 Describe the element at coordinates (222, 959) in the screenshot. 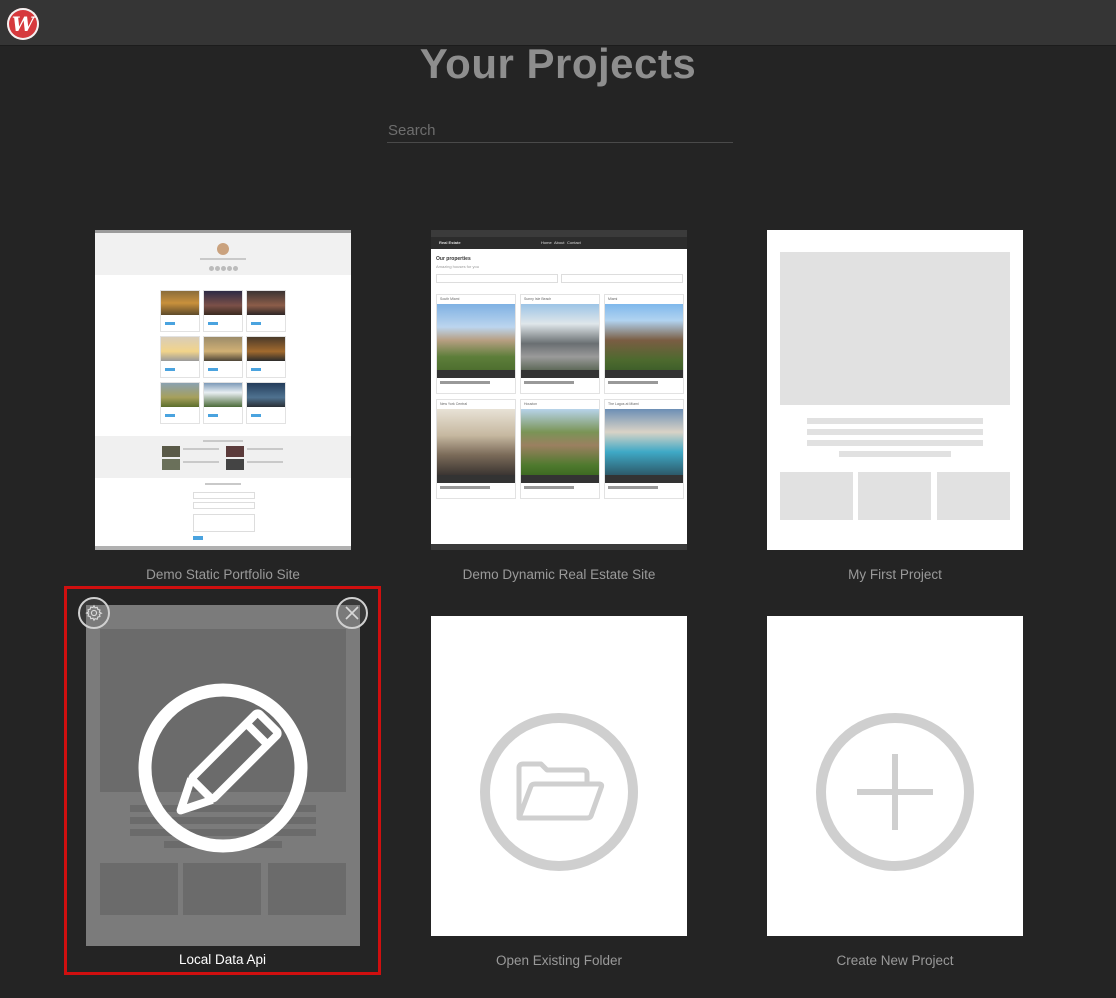

I see `project-label: Local Data Api` at that location.